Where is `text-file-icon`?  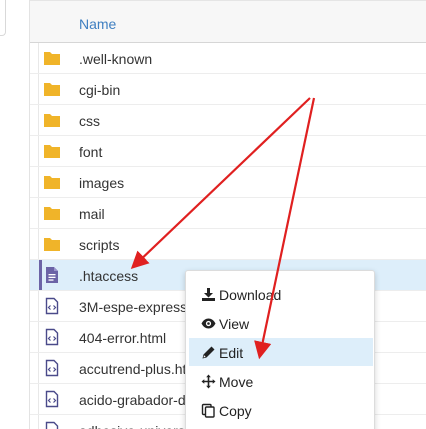 text-file-icon is located at coordinates (52, 275).